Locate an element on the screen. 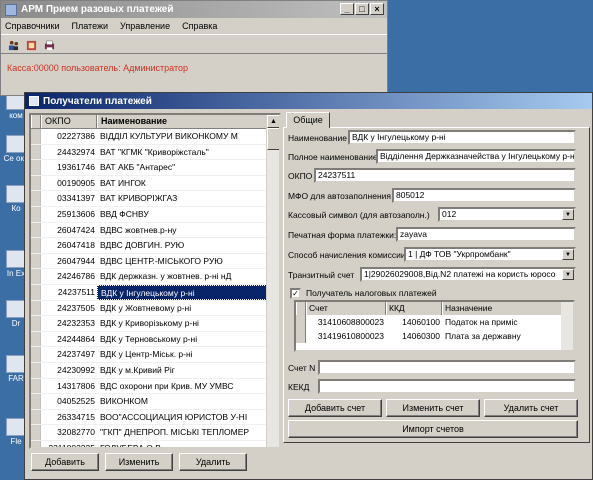  commission-value: 1 | ДФ ТОВ "Укрпромбанк" is located at coordinates (459, 254).